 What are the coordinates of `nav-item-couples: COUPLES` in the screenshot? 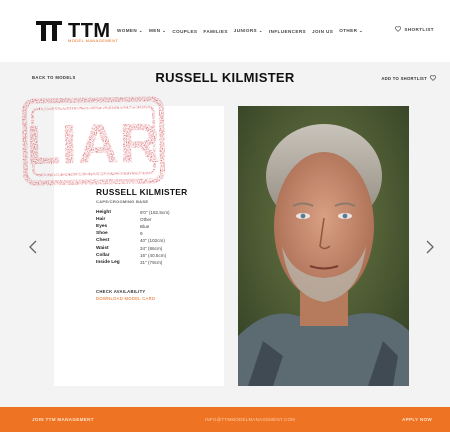 It's located at (184, 31).